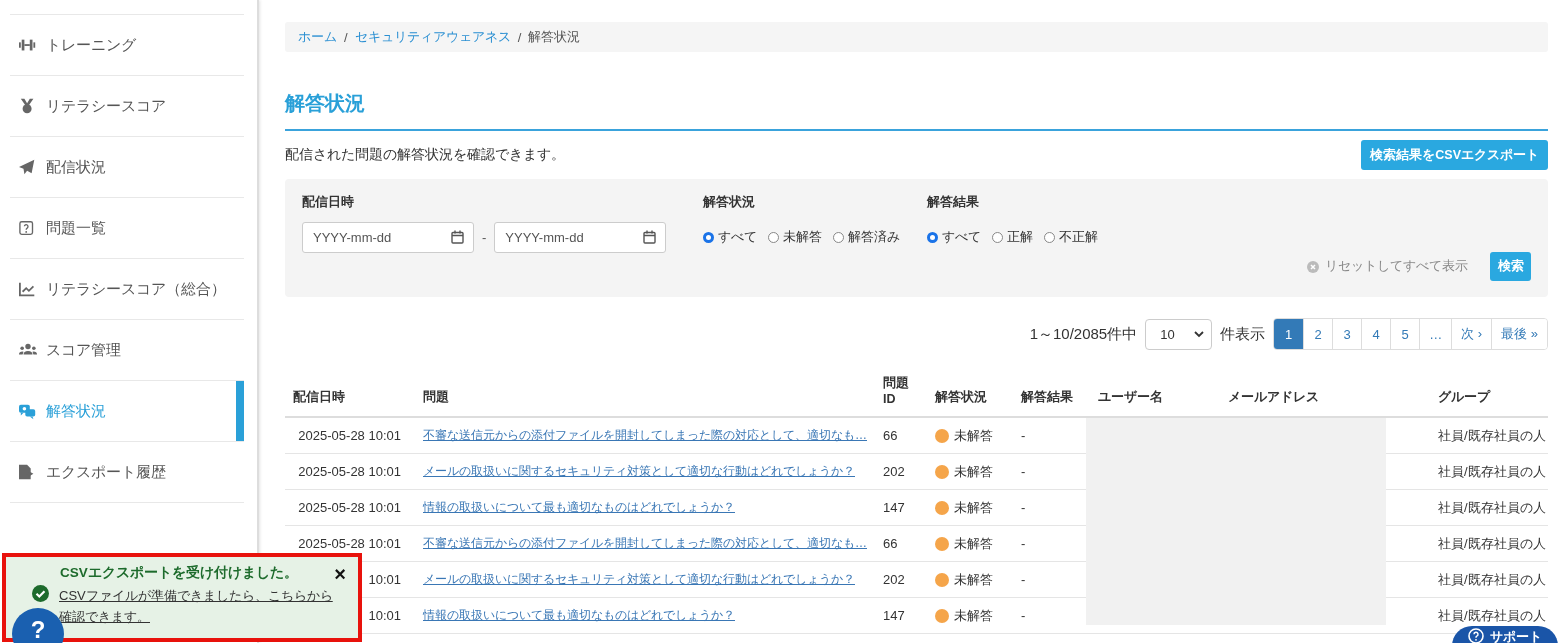 The width and height of the screenshot is (1565, 643). I want to click on per-page-select: 10, so click(1179, 334).